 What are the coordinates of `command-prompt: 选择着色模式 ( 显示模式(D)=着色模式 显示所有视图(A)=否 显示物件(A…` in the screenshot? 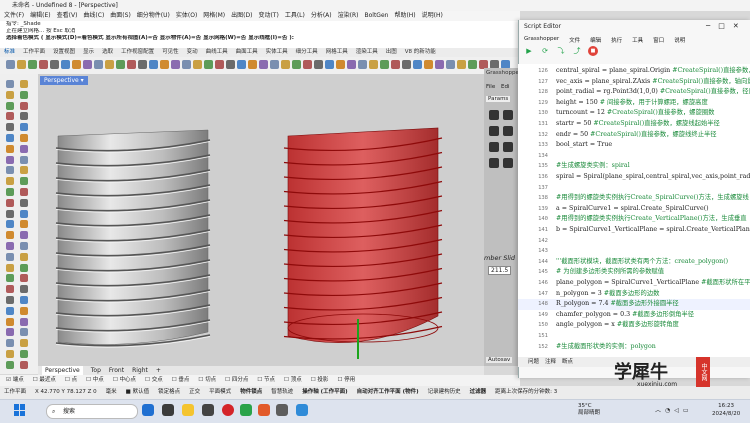 It's located at (260, 38).